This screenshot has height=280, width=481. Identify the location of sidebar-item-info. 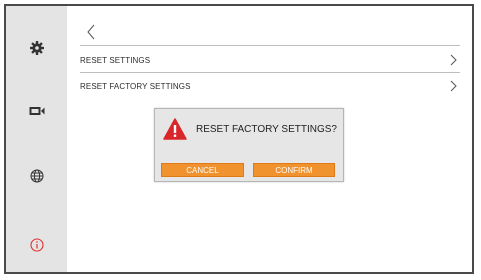
(36, 245).